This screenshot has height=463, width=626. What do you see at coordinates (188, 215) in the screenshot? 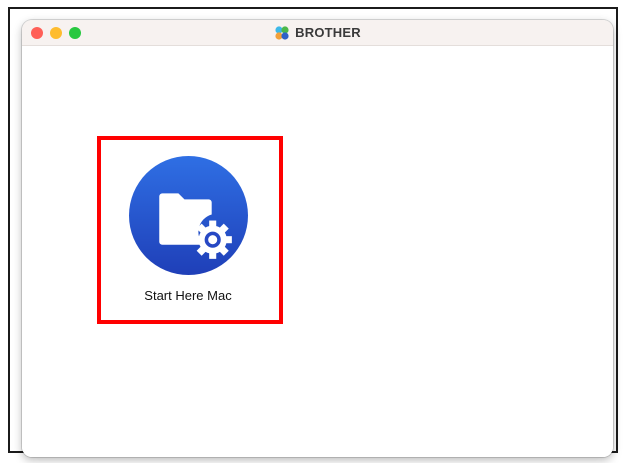
I see `folder-gear-icon` at bounding box center [188, 215].